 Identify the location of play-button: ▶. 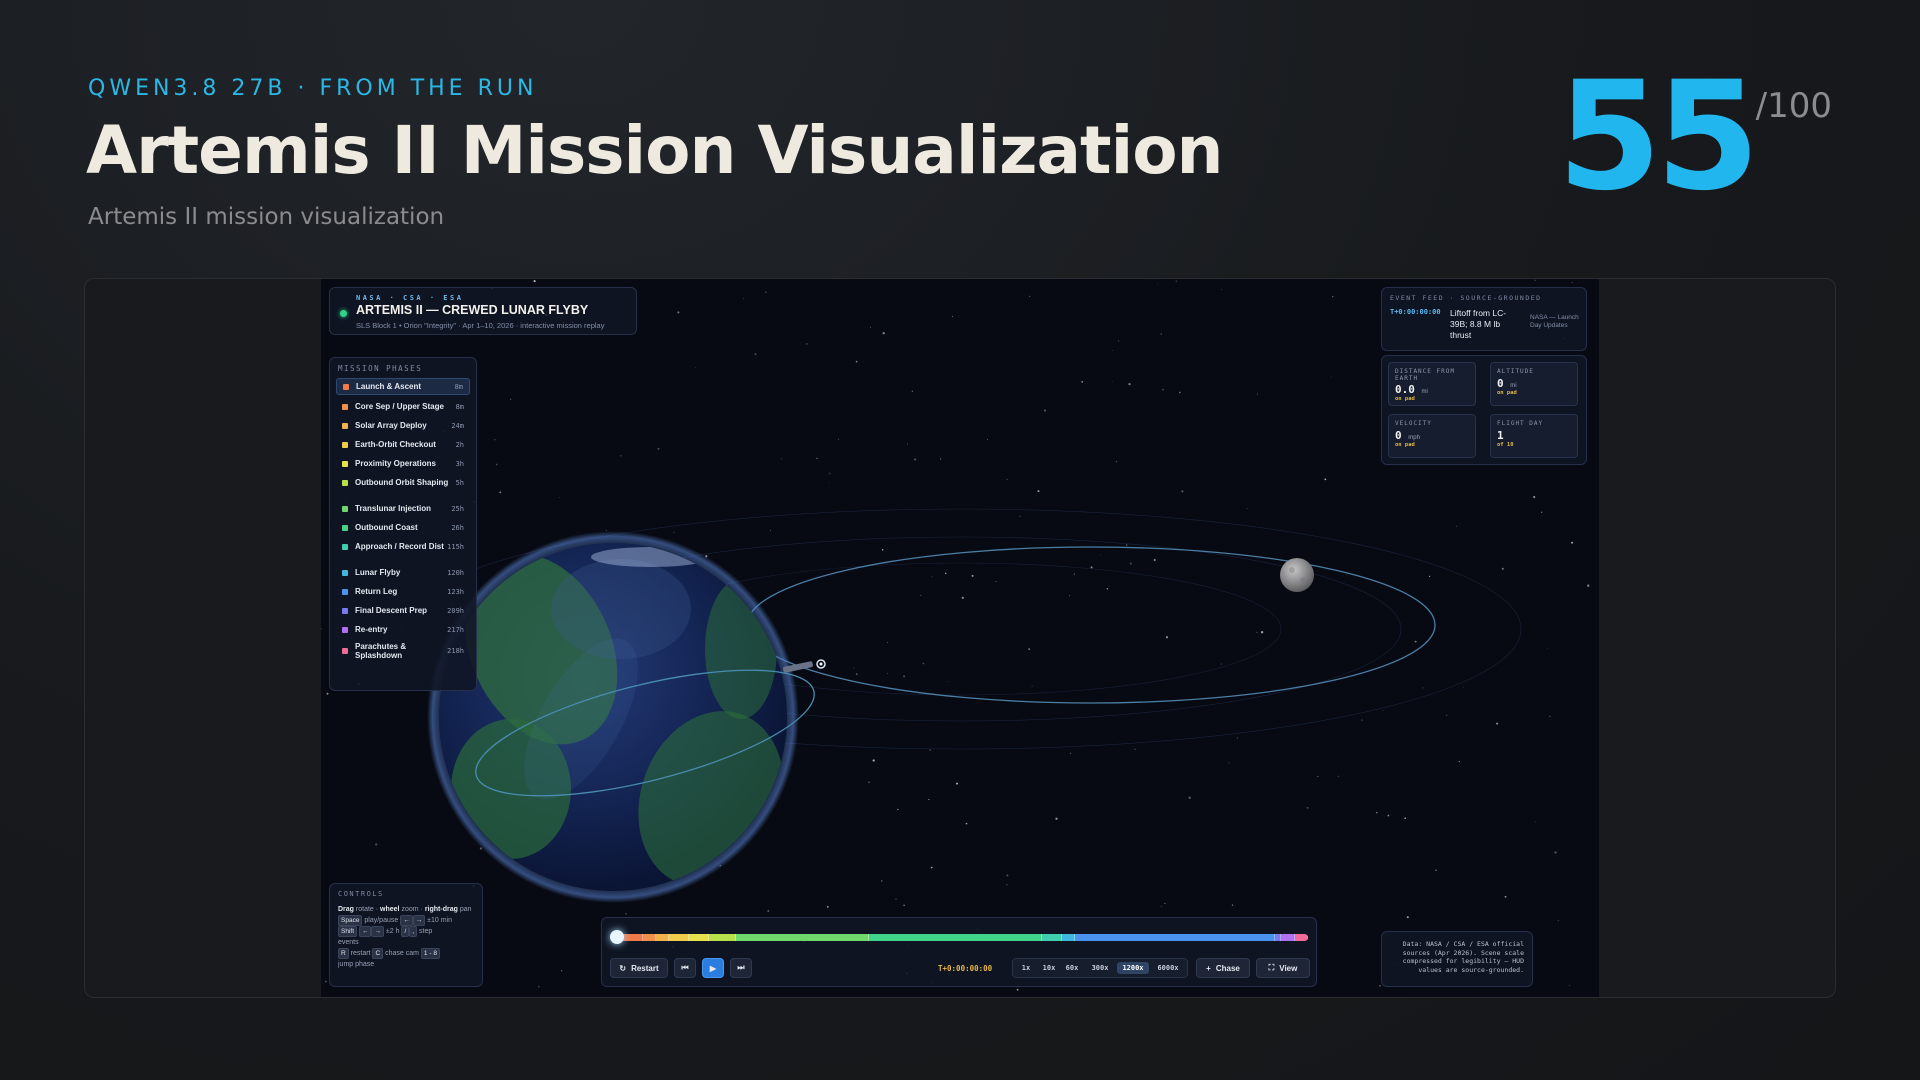
(713, 968).